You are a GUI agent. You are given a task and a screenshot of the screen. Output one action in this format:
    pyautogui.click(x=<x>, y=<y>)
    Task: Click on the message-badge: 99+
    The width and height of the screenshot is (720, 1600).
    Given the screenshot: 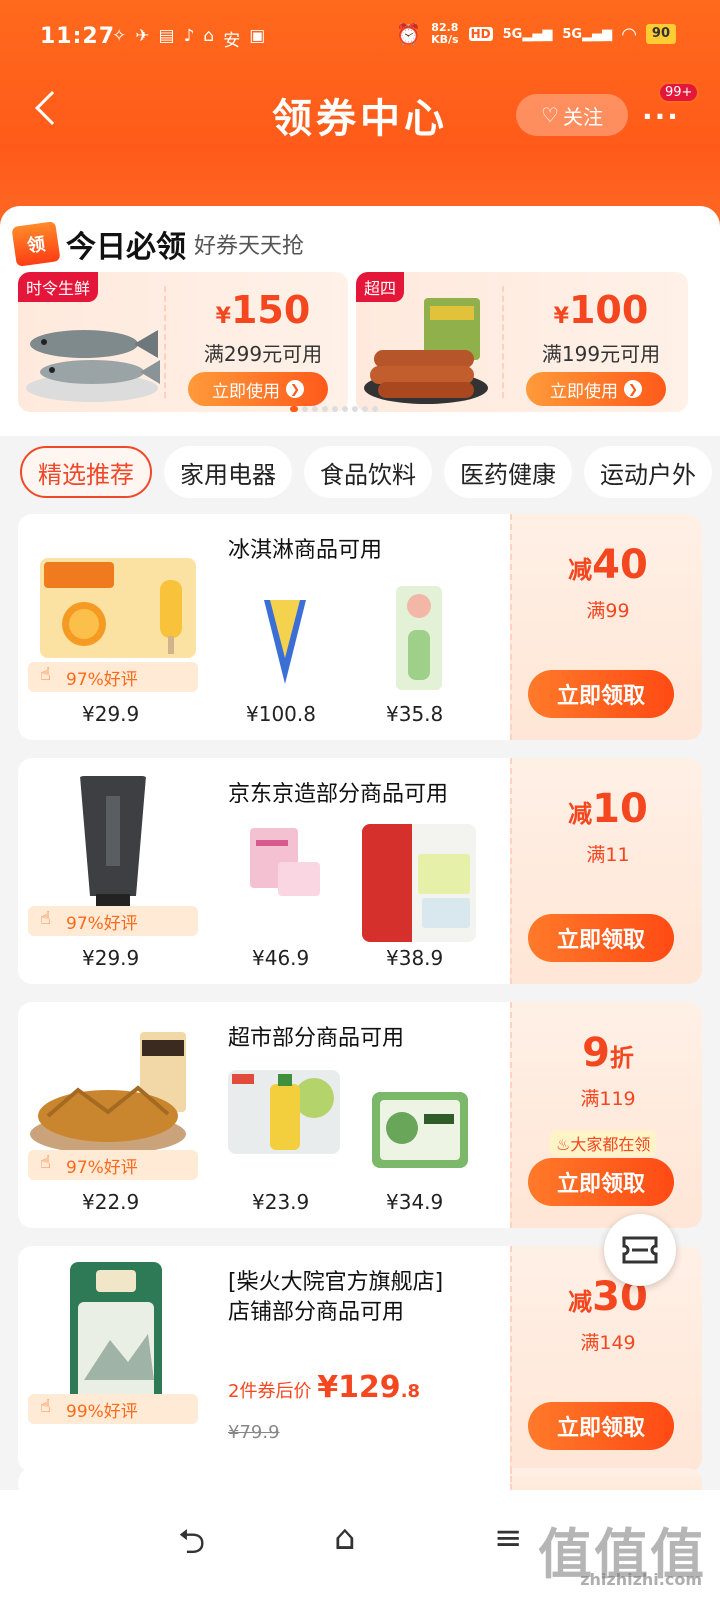 What is the action you would take?
    pyautogui.click(x=679, y=92)
    